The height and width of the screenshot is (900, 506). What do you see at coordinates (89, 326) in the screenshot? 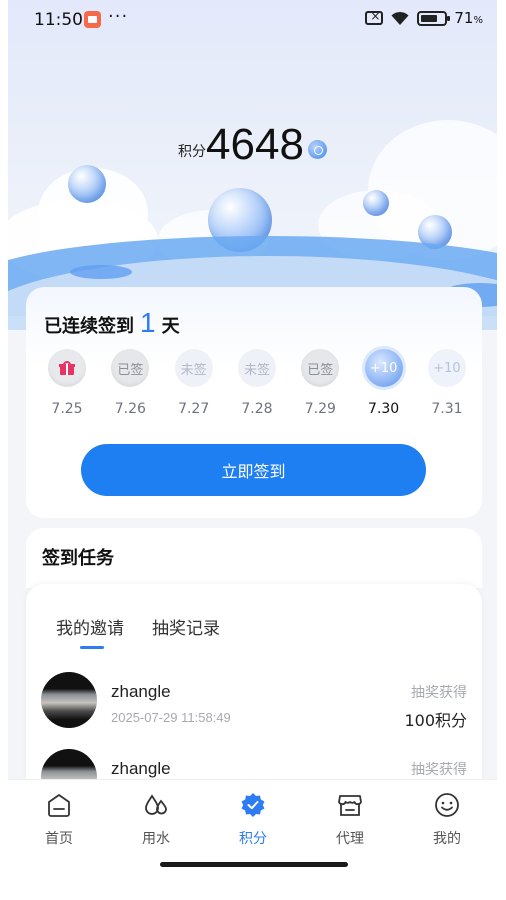
I see `streak-prefix: 已连续签到` at bounding box center [89, 326].